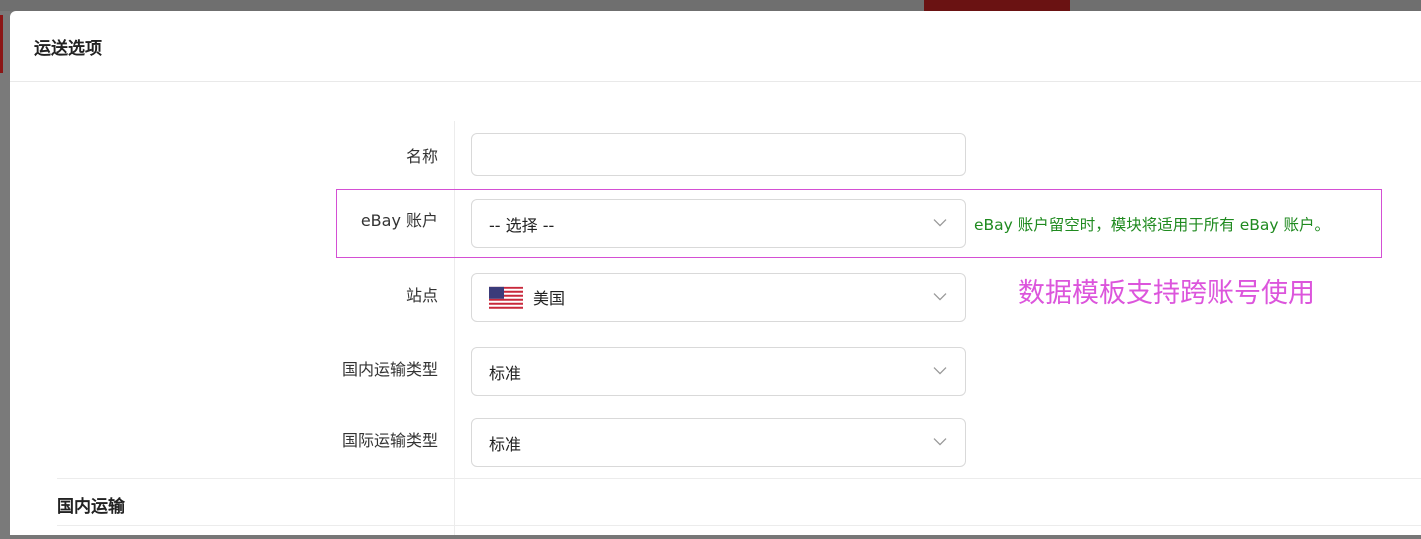 This screenshot has height=539, width=1421. Describe the element at coordinates (68, 48) in the screenshot. I see `modal-title: 运送选项` at that location.